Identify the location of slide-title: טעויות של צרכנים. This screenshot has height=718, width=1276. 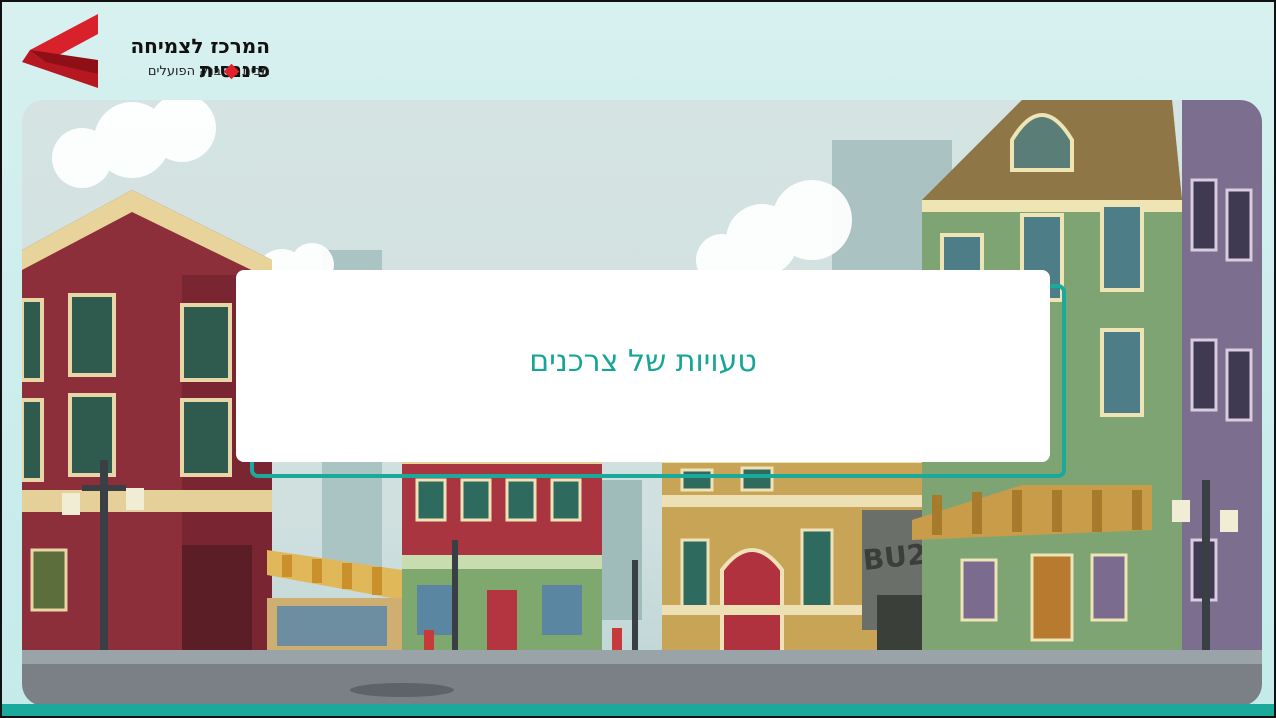
(643, 361).